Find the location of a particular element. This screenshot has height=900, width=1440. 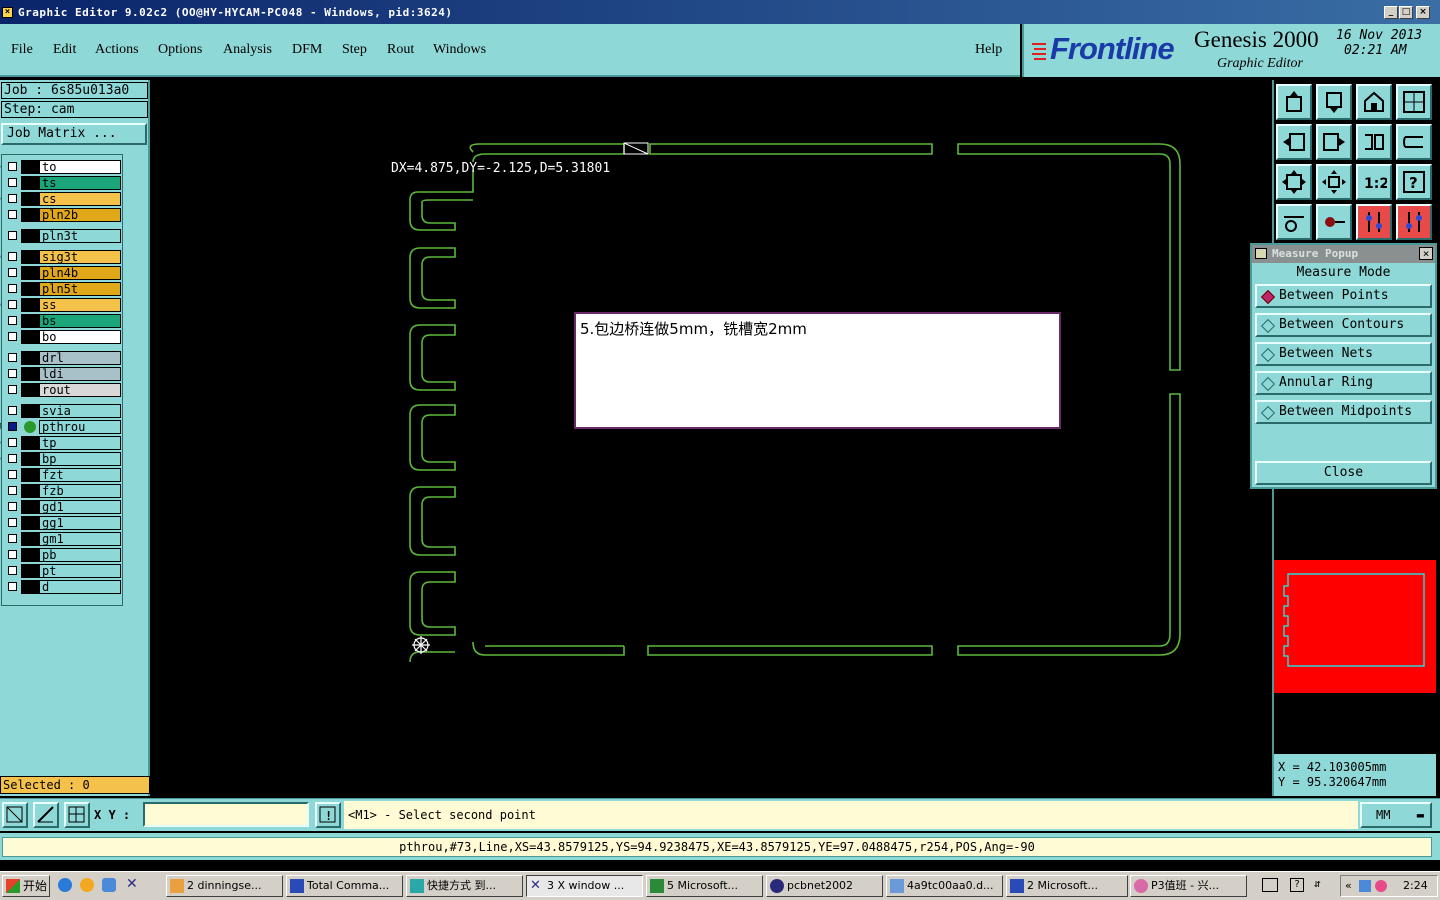

tool-download-icon is located at coordinates (1334, 102).